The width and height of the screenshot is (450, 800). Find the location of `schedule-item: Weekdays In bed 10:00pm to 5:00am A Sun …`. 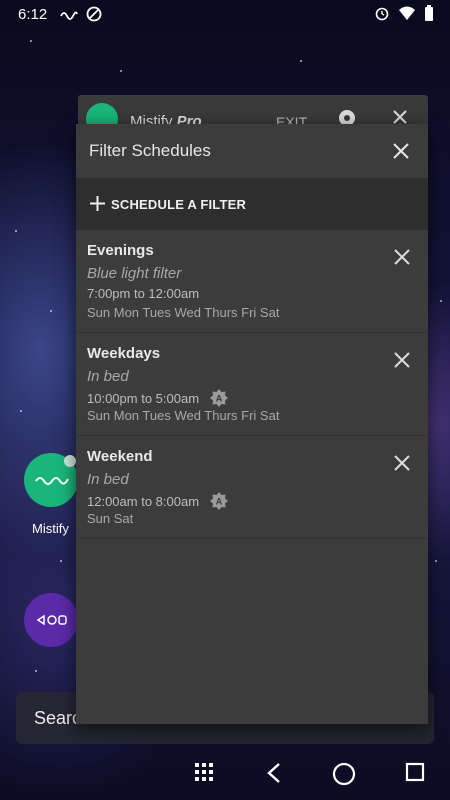

schedule-item: Weekdays In bed 10:00pm to 5:00am A Sun … is located at coordinates (252, 384).